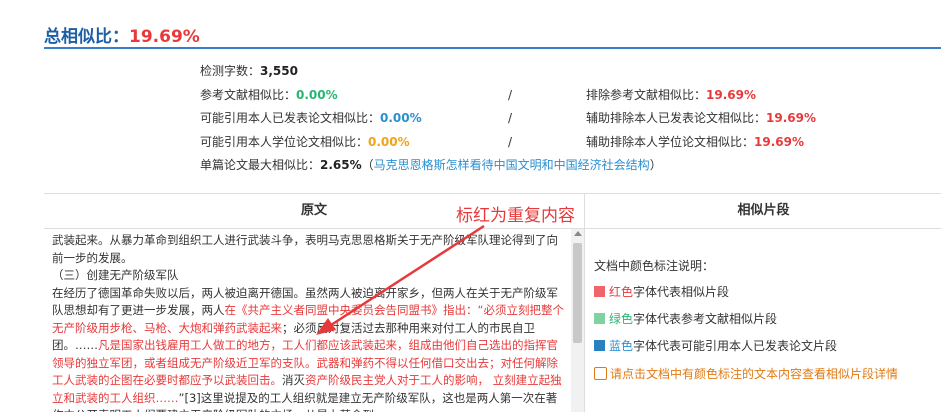 Image resolution: width=941 pixels, height=412 pixels. What do you see at coordinates (368, 165) in the screenshot?
I see `paren-open: （` at bounding box center [368, 165].